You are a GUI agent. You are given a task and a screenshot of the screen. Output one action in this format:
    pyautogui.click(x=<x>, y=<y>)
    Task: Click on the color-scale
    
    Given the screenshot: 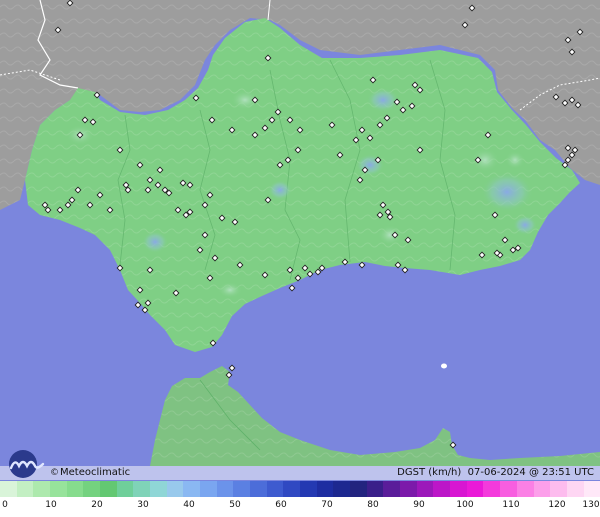 What is the action you would take?
    pyautogui.click(x=300, y=489)
    